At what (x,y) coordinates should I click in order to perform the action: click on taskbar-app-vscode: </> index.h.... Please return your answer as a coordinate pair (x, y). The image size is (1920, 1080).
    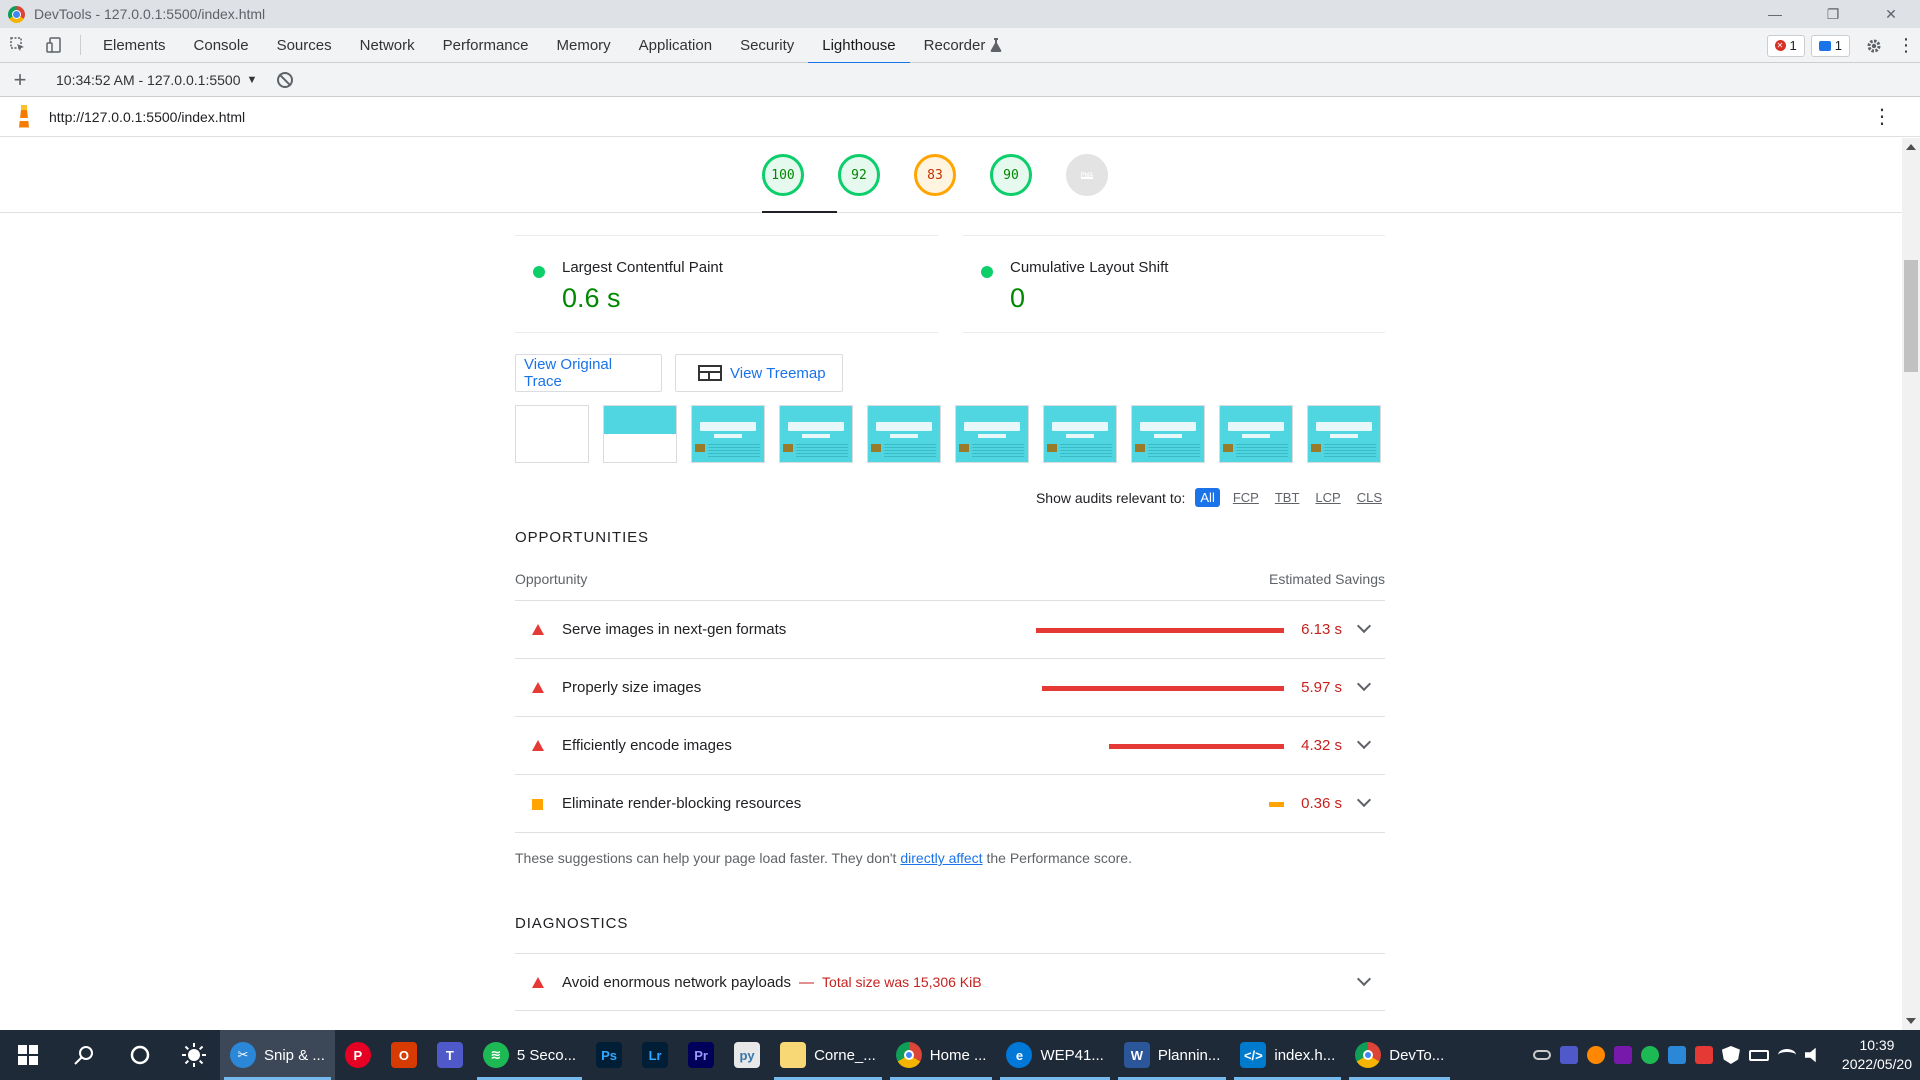
    Looking at the image, I should click on (1287, 1055).